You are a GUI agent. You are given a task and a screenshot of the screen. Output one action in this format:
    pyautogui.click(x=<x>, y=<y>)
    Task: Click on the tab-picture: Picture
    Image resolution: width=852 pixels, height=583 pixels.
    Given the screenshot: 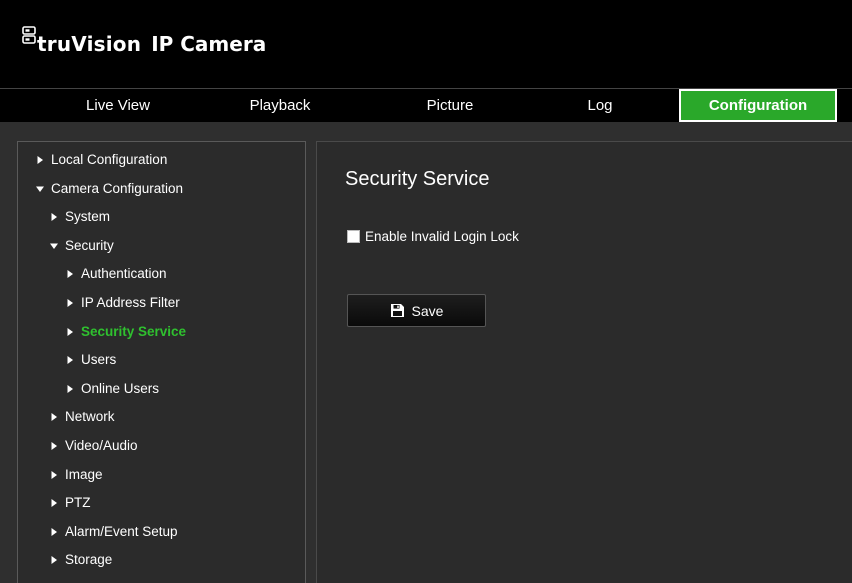 What is the action you would take?
    pyautogui.click(x=450, y=105)
    